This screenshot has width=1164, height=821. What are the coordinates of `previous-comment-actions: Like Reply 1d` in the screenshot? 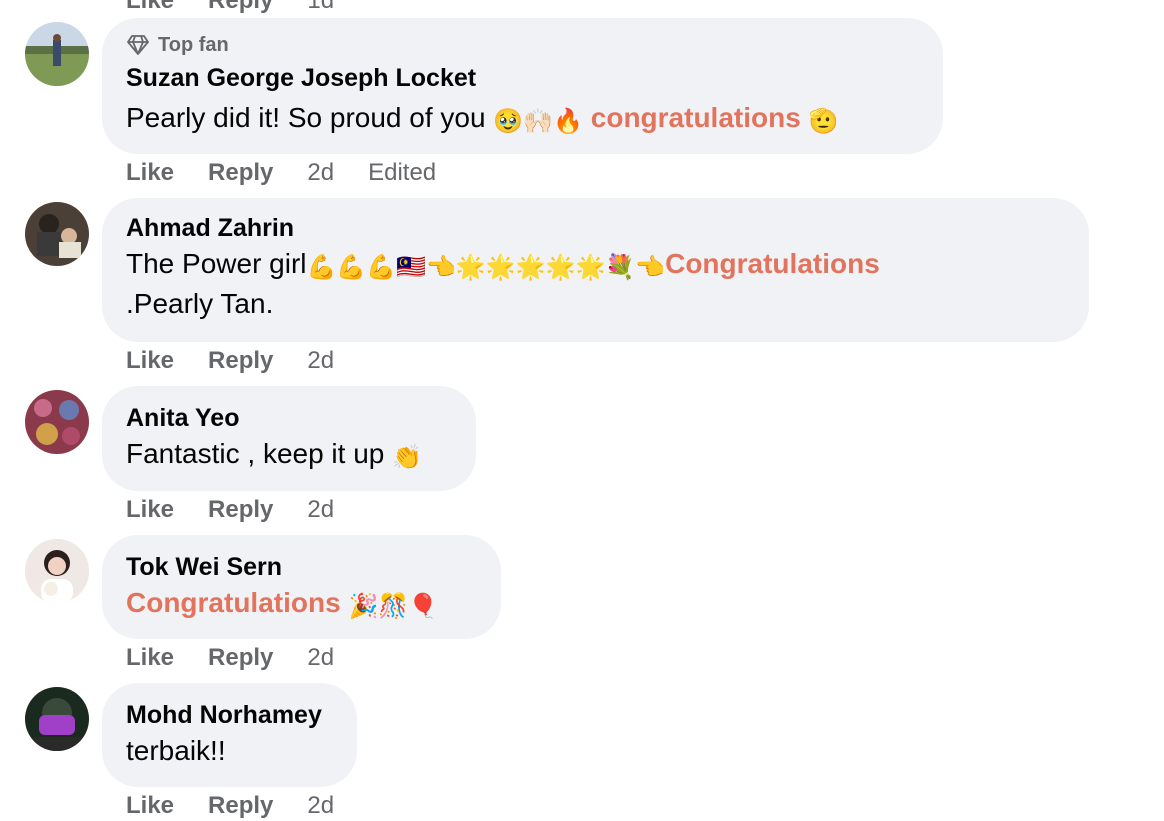 It's located at (230, 8).